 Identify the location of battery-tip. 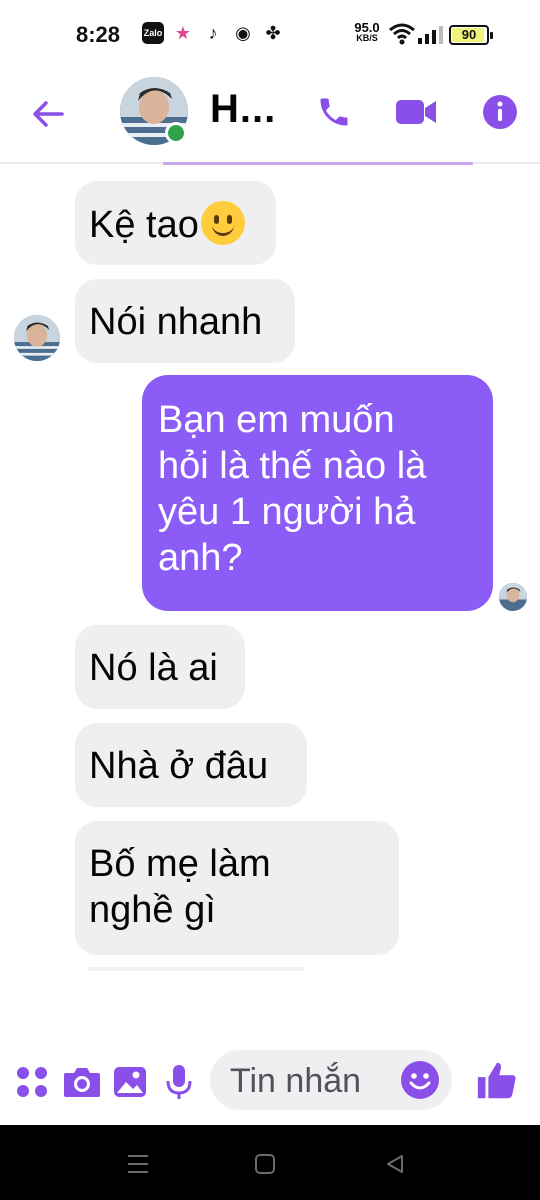
(491, 35).